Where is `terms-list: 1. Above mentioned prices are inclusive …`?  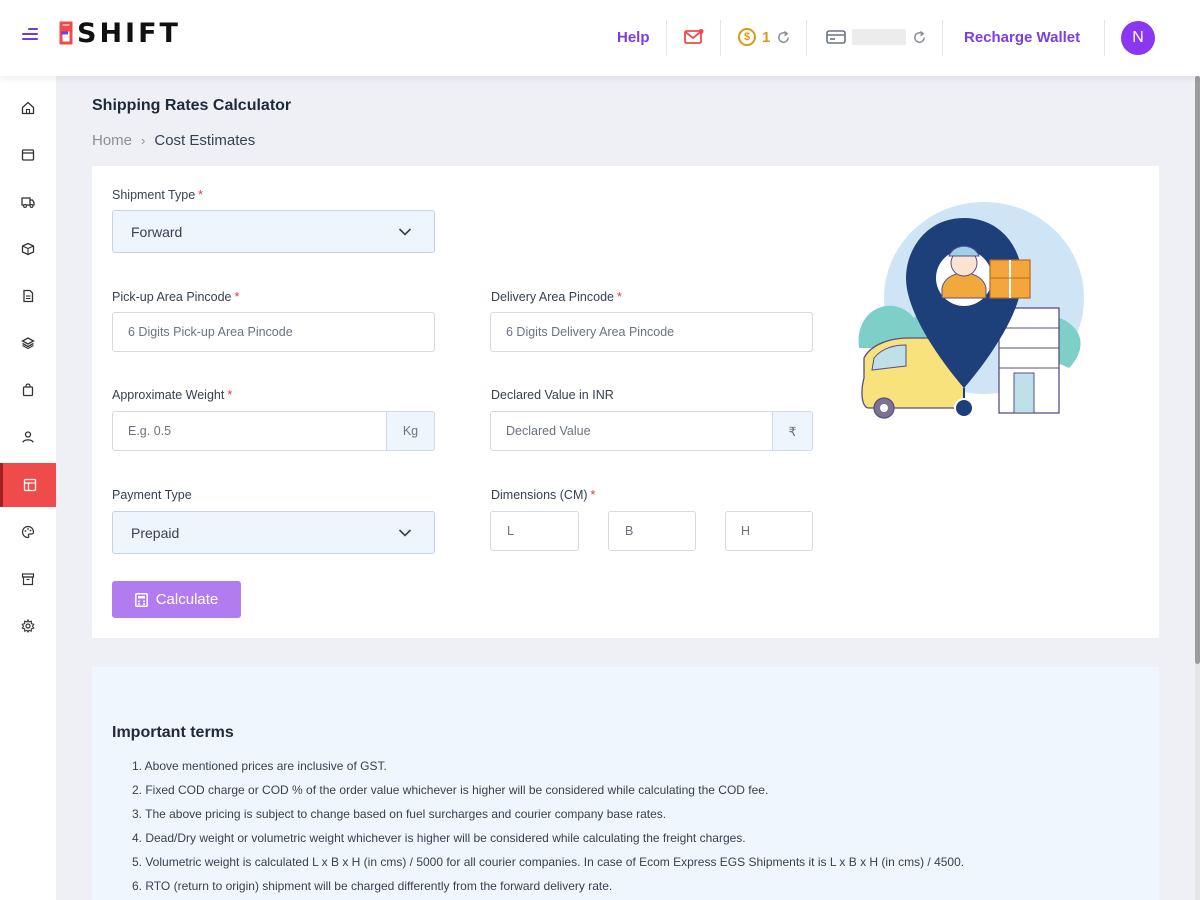 terms-list: 1. Above mentioned prices are inclusive … is located at coordinates (632, 829).